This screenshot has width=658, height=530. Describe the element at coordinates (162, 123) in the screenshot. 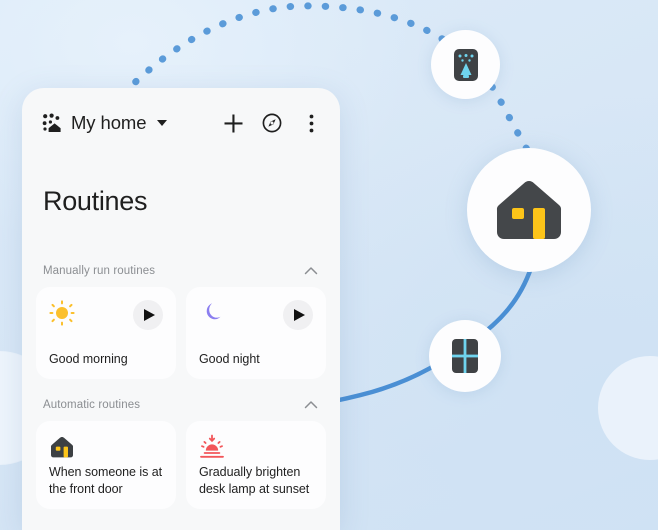

I see `chevron-down-icon` at that location.